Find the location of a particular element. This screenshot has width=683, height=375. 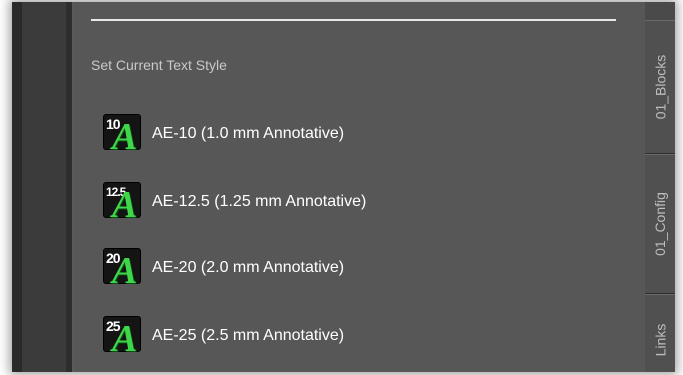

tab-label: Links is located at coordinates (660, 340).